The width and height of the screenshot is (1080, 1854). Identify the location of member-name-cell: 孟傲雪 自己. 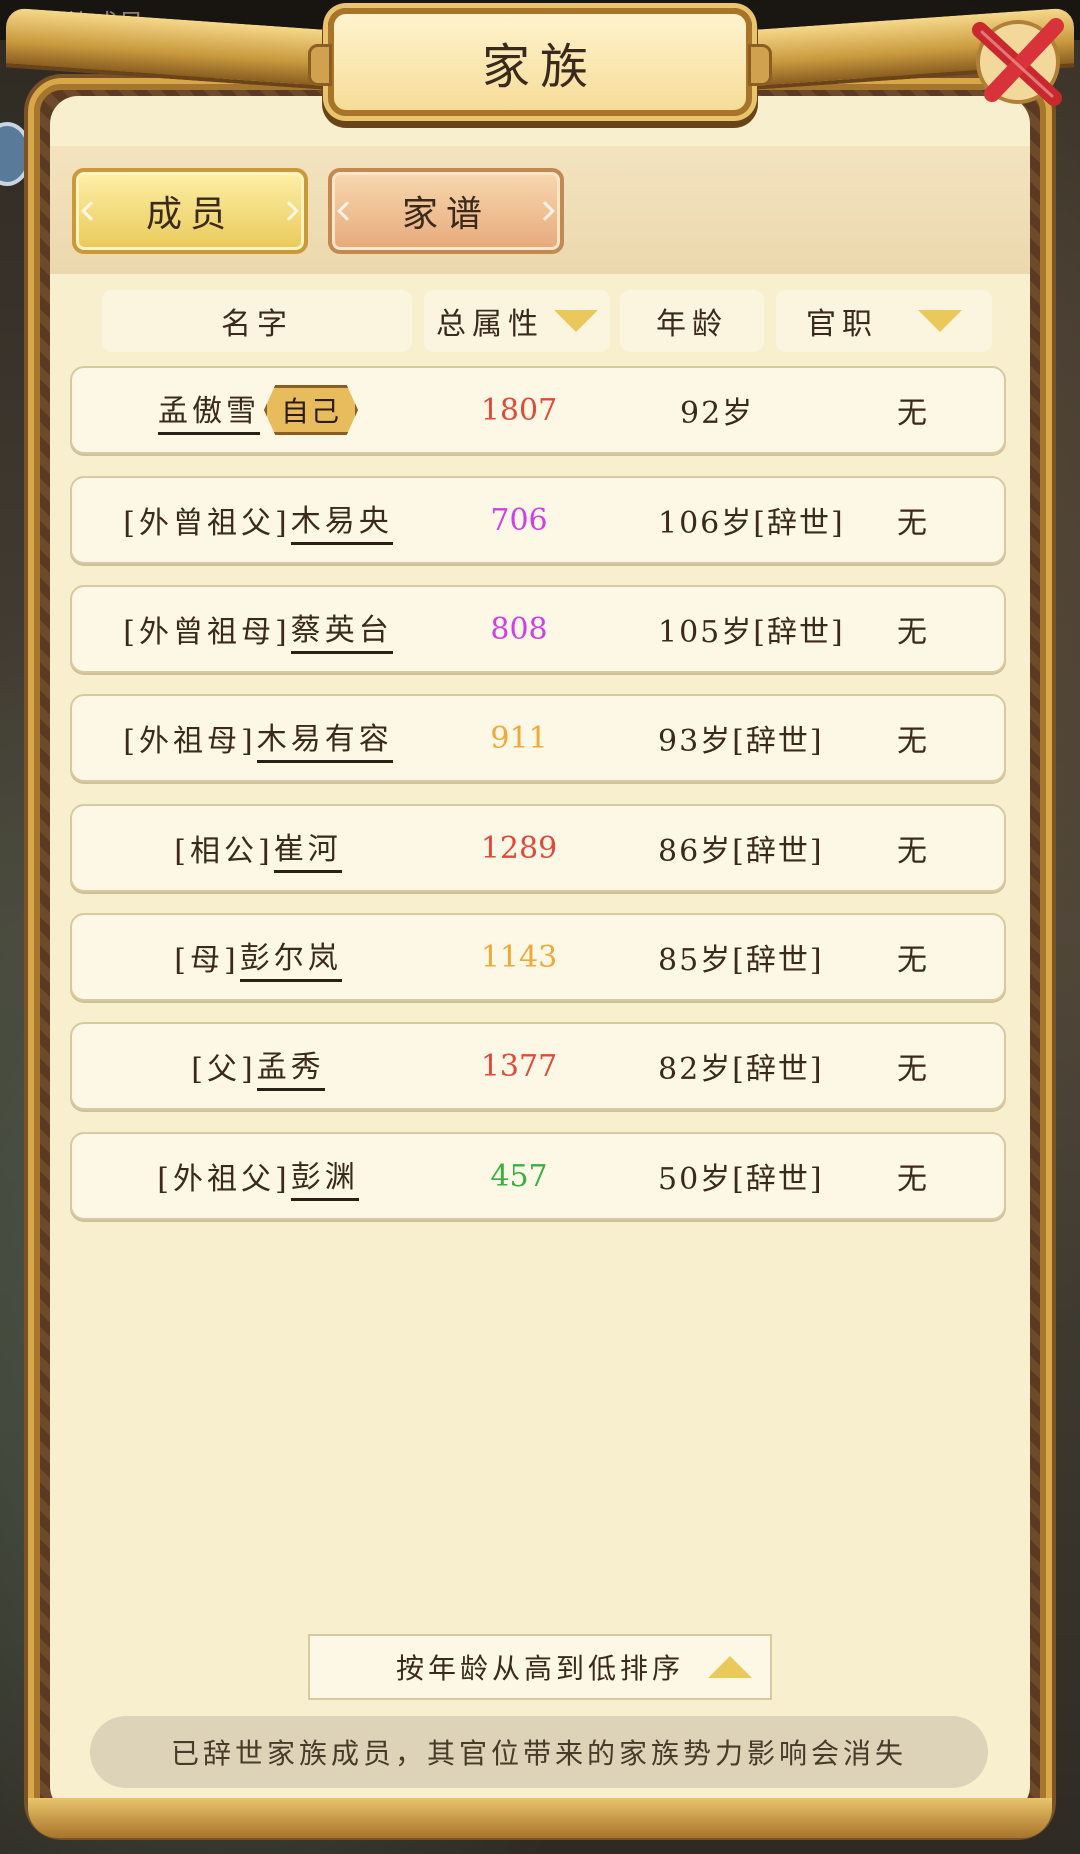
(258, 410).